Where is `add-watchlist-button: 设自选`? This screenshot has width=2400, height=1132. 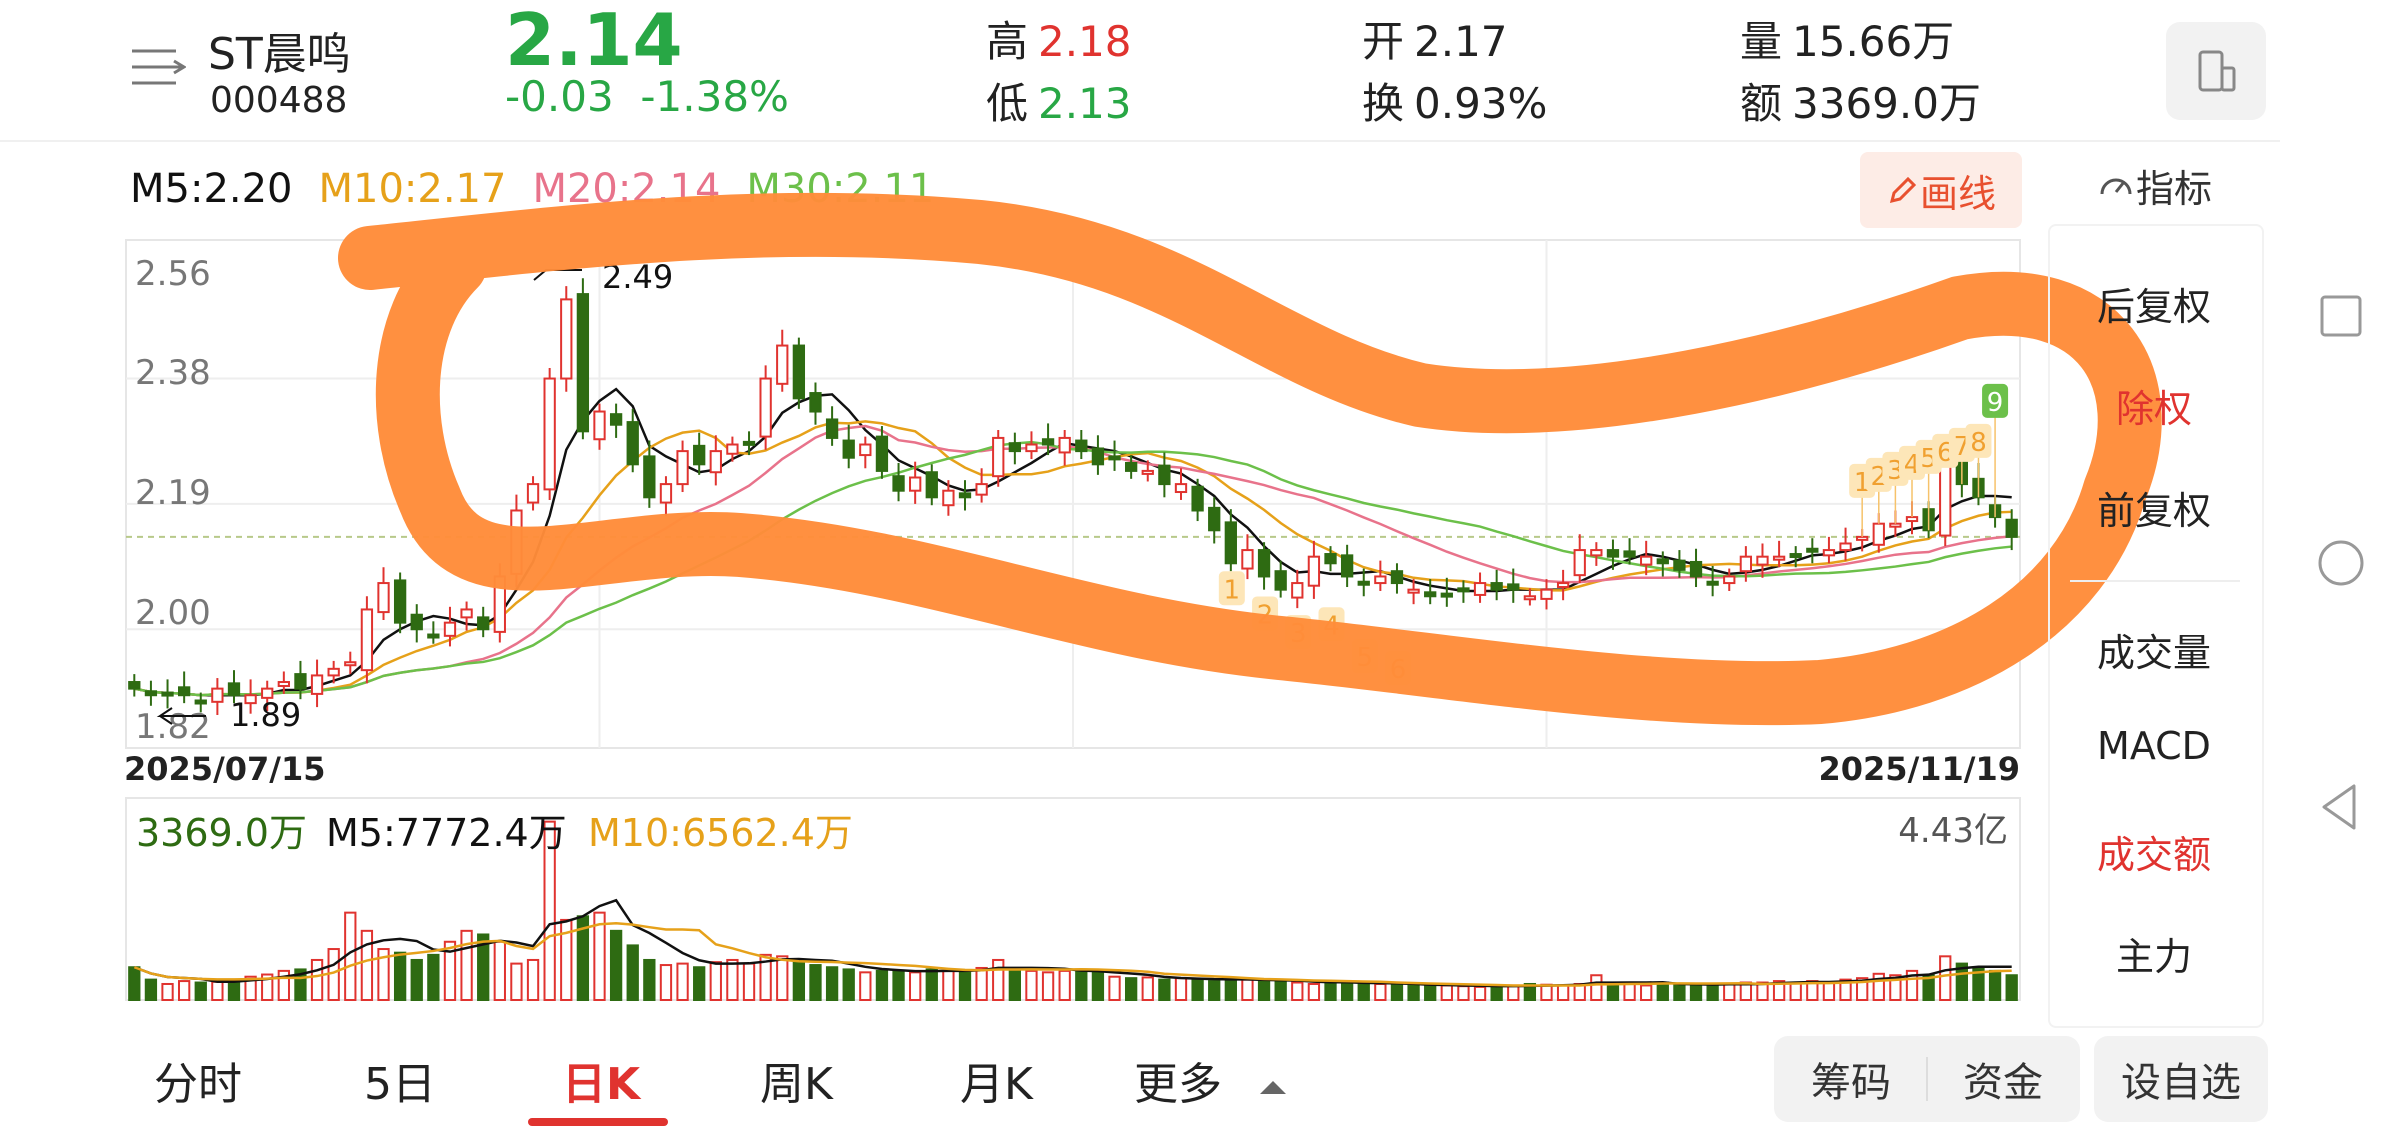
add-watchlist-button: 设自选 is located at coordinates (2181, 1079).